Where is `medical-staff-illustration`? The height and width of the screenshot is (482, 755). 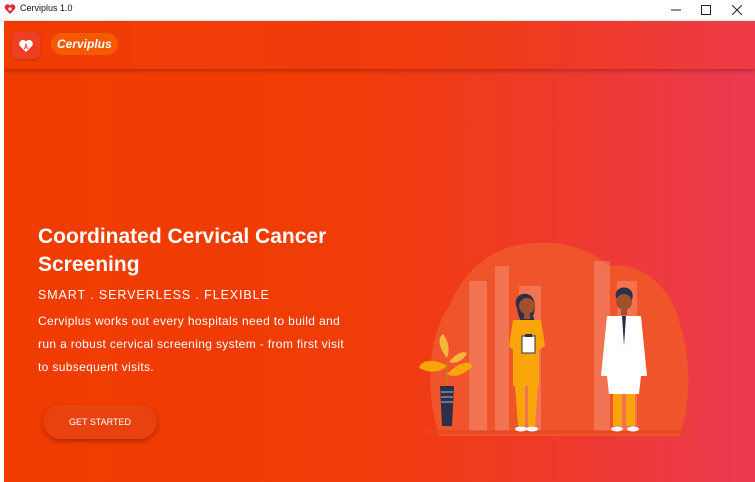 medical-staff-illustration is located at coordinates (556, 339).